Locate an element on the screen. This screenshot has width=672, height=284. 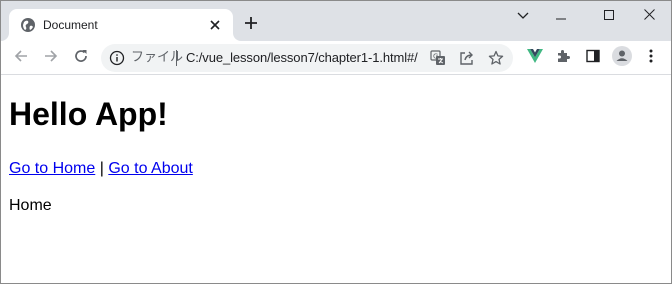
extensions-button is located at coordinates (563, 58).